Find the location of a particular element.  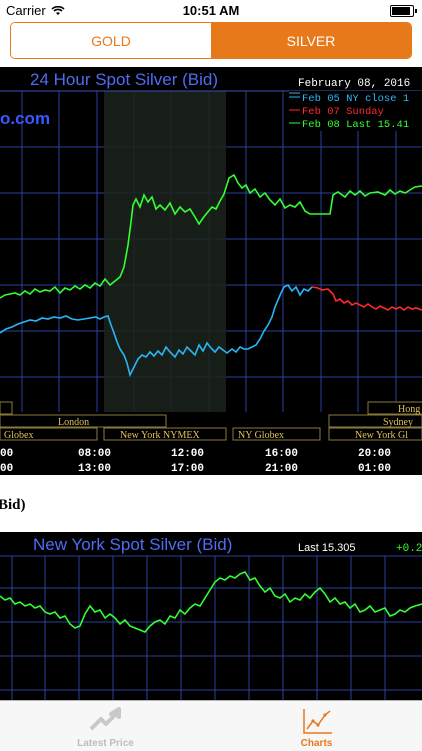

session-label-new-york-gl: New York Gl is located at coordinates (381, 435).